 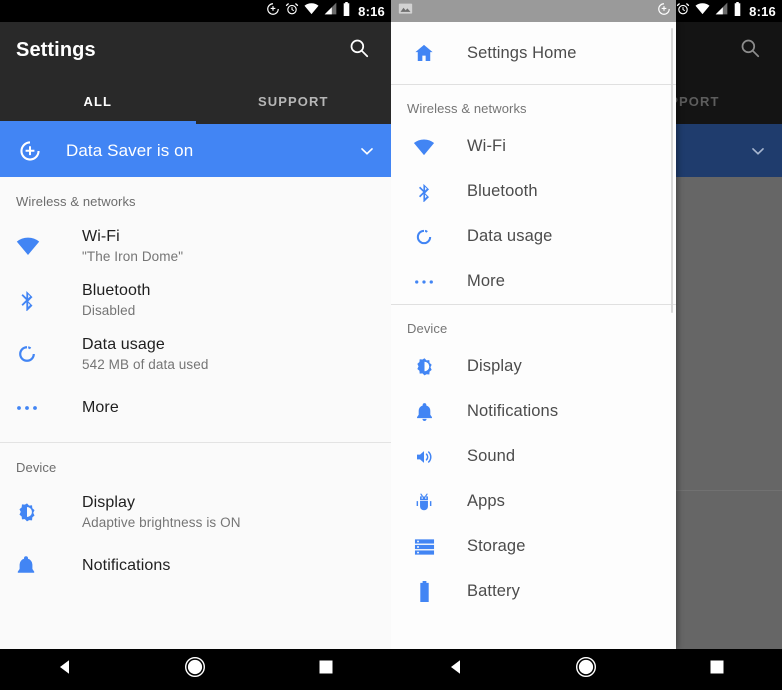 I want to click on list-item-texts: Bluetooth Disabled, so click(x=116, y=300).